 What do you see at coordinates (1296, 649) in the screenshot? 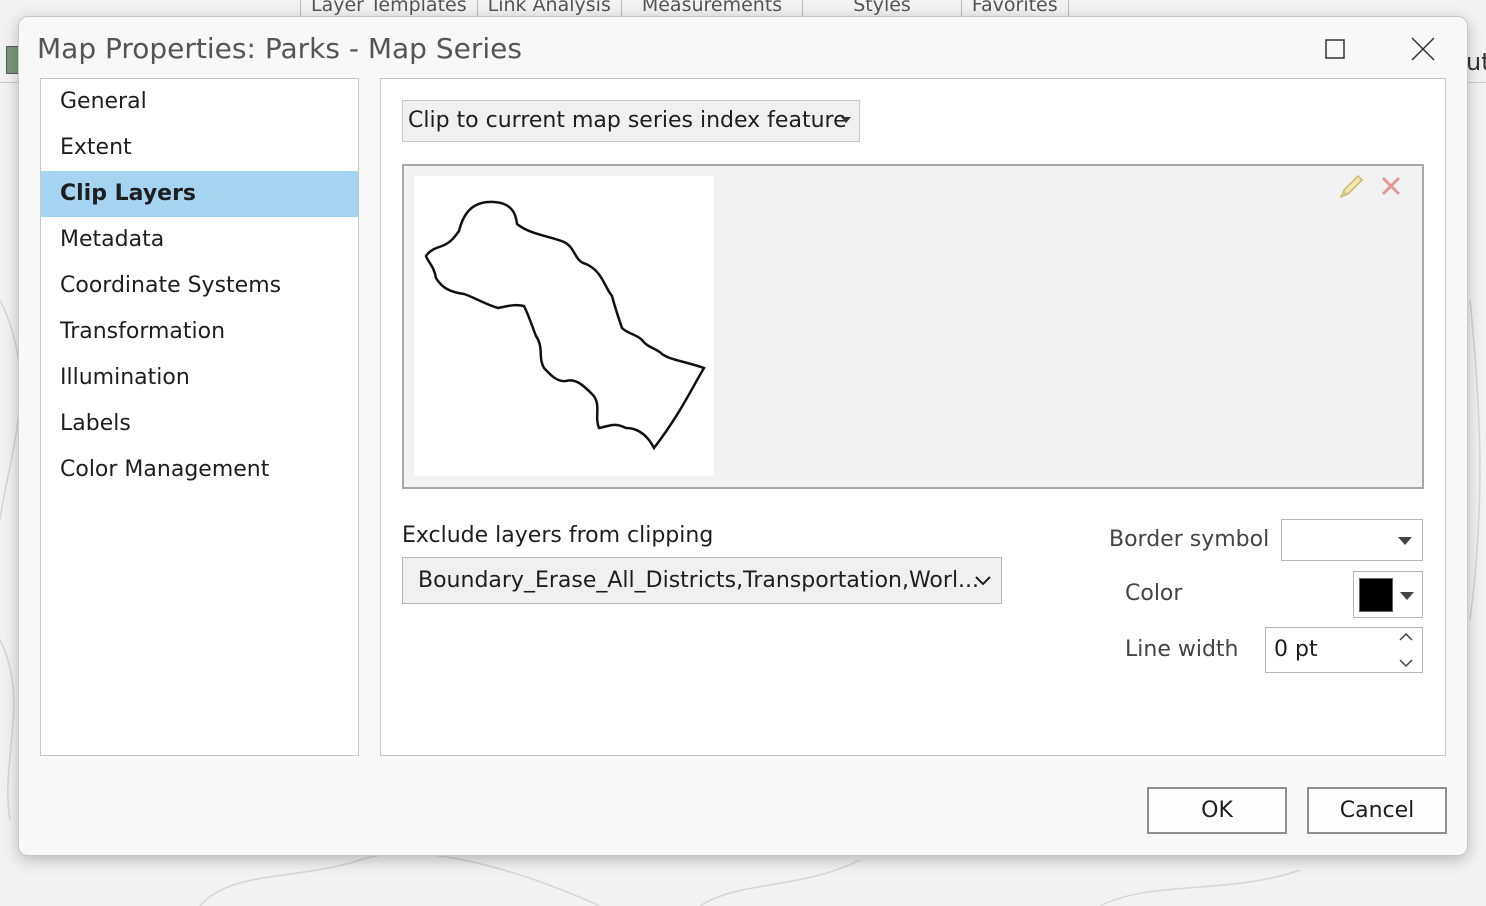
I see `line-width-value: 0 pt` at bounding box center [1296, 649].